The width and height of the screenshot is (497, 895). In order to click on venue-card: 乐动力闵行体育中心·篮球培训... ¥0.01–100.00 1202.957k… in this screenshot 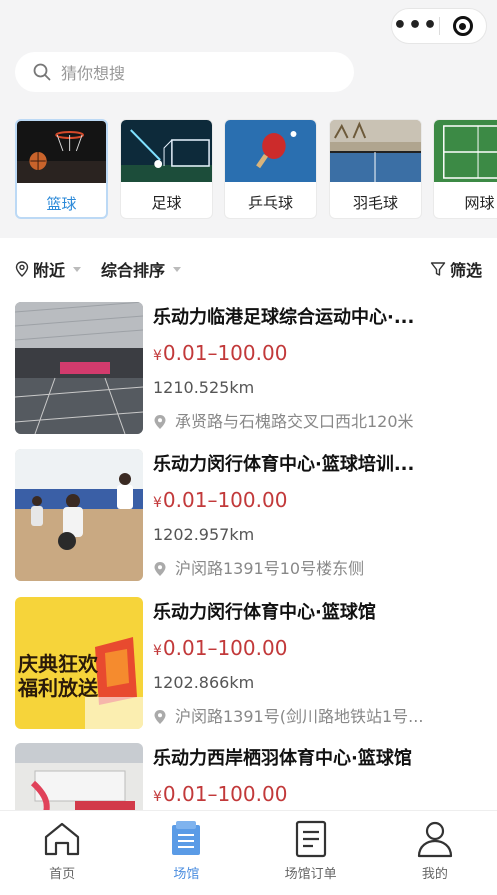, I will do `click(250, 512)`.